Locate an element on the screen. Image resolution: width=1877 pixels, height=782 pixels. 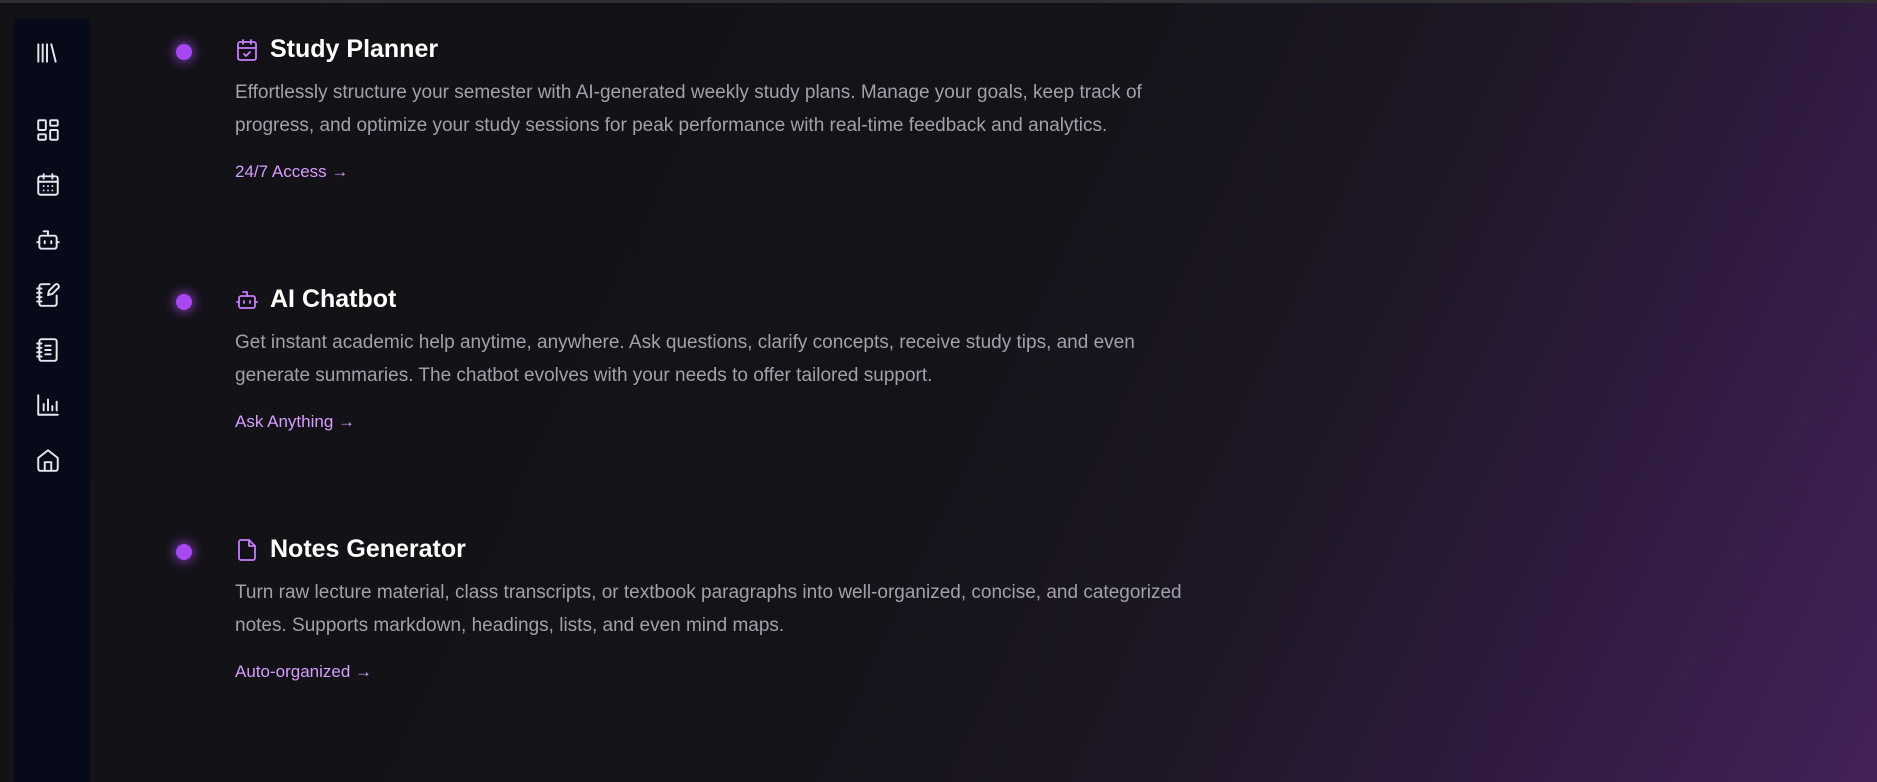
feature-header: AI Chatbot is located at coordinates (315, 299).